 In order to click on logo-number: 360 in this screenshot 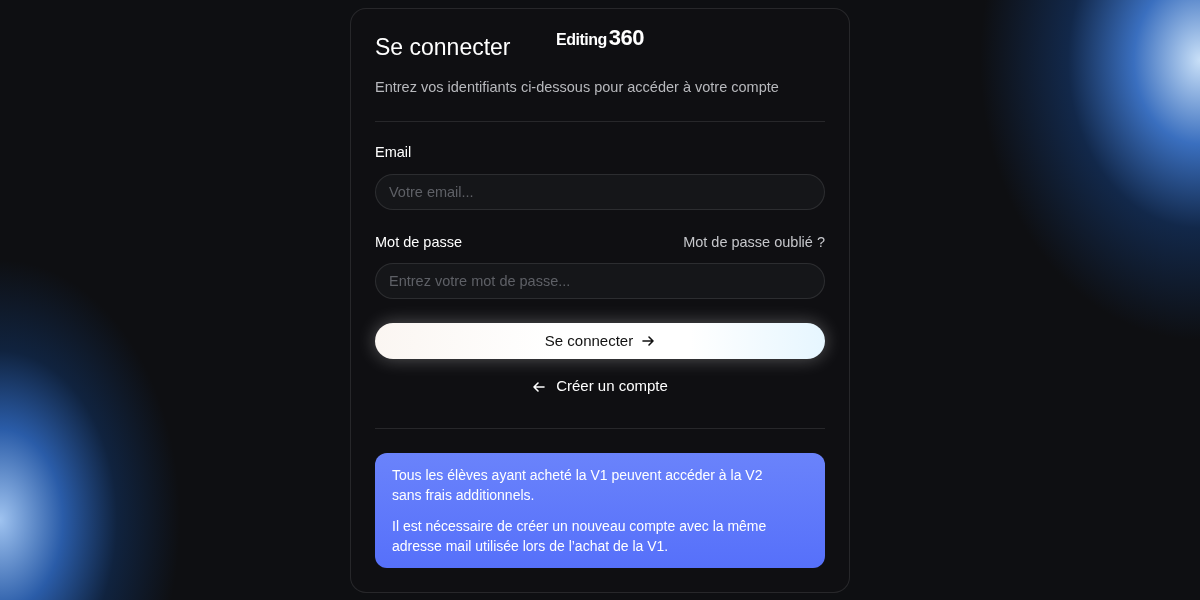, I will do `click(626, 38)`.